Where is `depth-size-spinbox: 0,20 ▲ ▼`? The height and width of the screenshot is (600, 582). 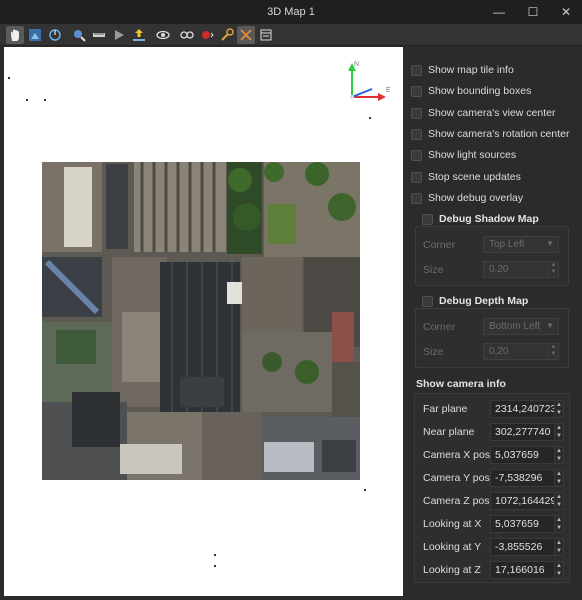
depth-size-spinbox: 0,20 ▲ ▼ is located at coordinates (521, 351).